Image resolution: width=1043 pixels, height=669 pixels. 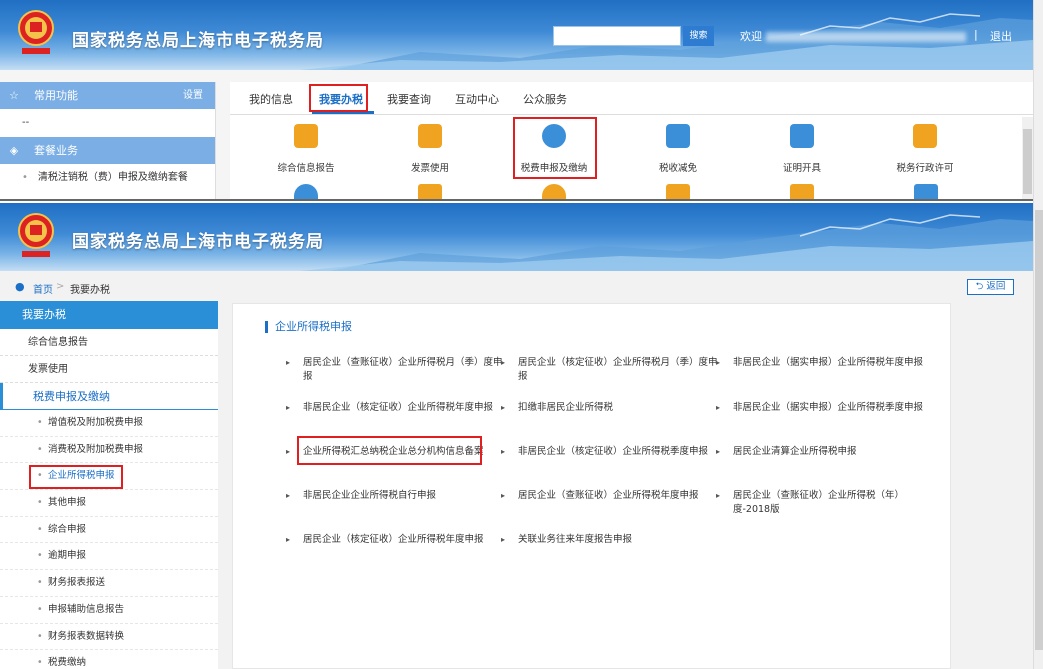 I want to click on list-item: ▸ 扣缴非居民企业所得税, so click(x=609, y=408).